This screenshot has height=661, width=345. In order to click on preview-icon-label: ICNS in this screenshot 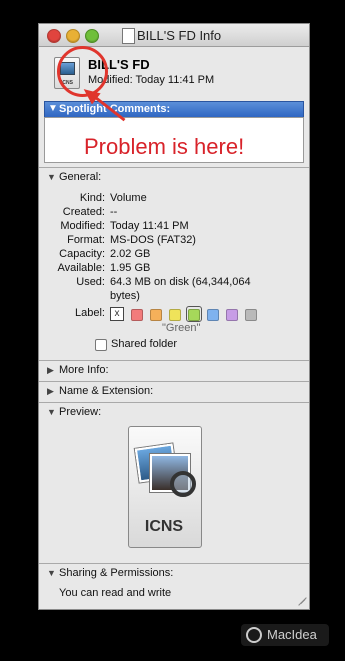, I will do `click(164, 526)`.